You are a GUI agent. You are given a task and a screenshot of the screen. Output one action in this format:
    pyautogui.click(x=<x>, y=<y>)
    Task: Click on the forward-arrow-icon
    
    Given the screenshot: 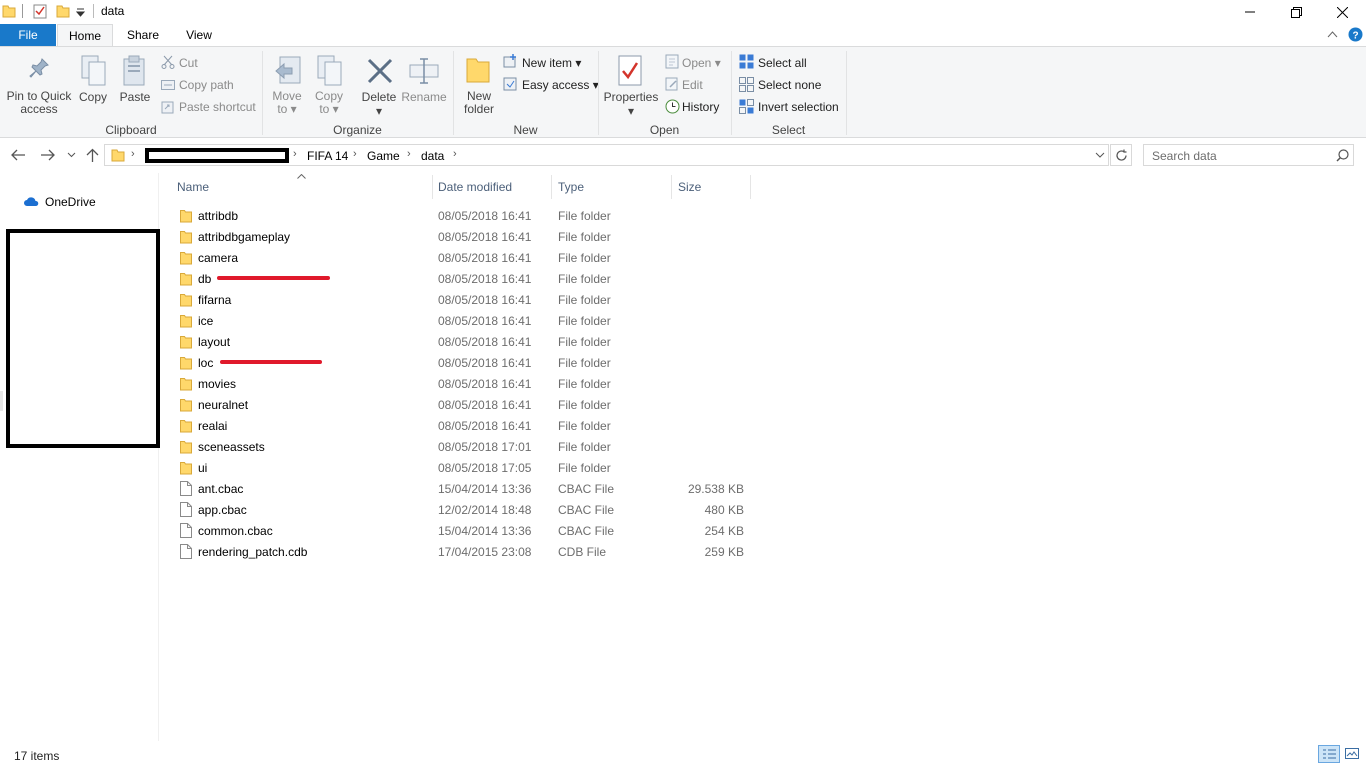 What is the action you would take?
    pyautogui.click(x=47, y=155)
    